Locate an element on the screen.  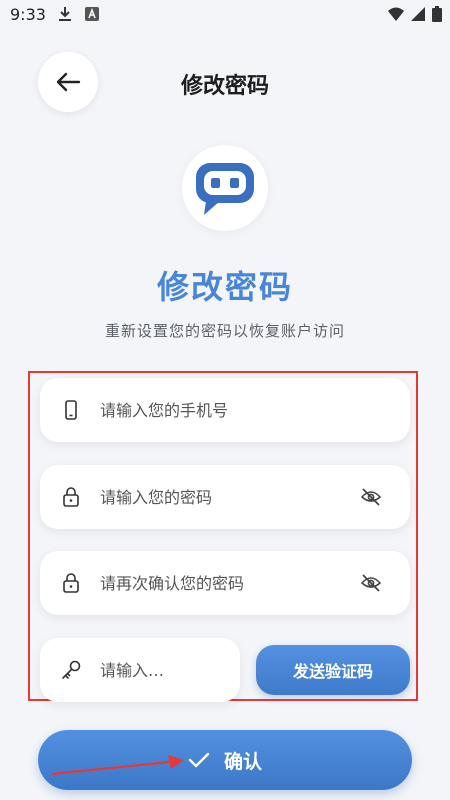
phone-field is located at coordinates (225, 410).